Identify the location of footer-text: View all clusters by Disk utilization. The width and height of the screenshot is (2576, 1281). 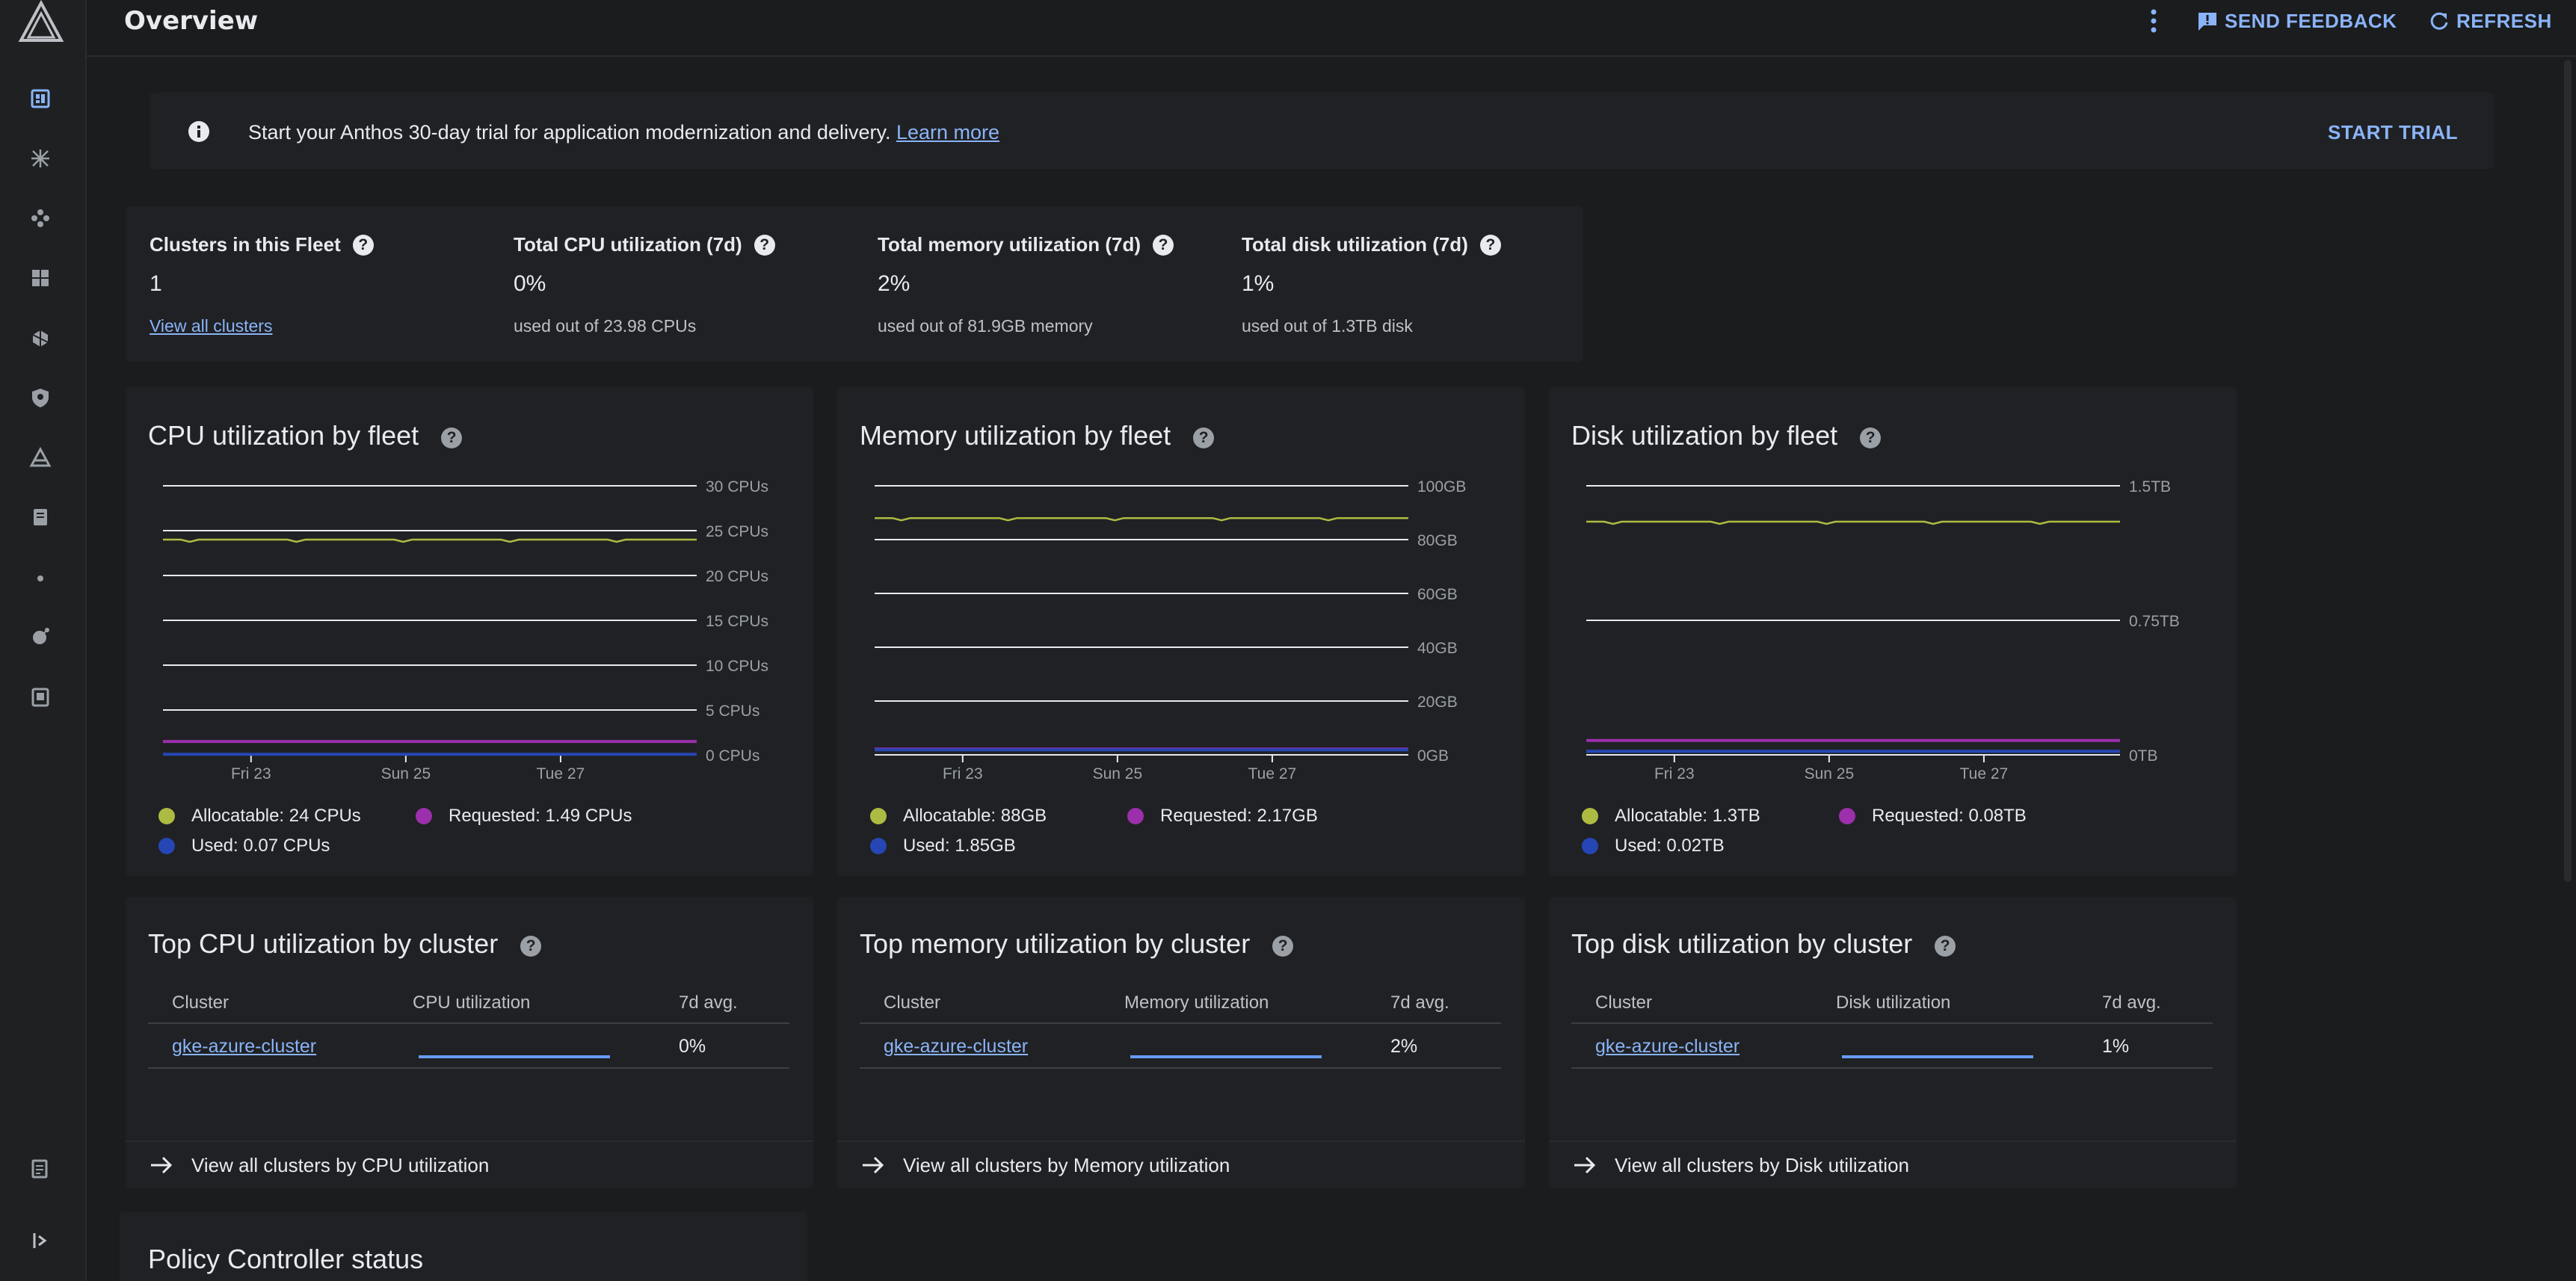
(1762, 1164).